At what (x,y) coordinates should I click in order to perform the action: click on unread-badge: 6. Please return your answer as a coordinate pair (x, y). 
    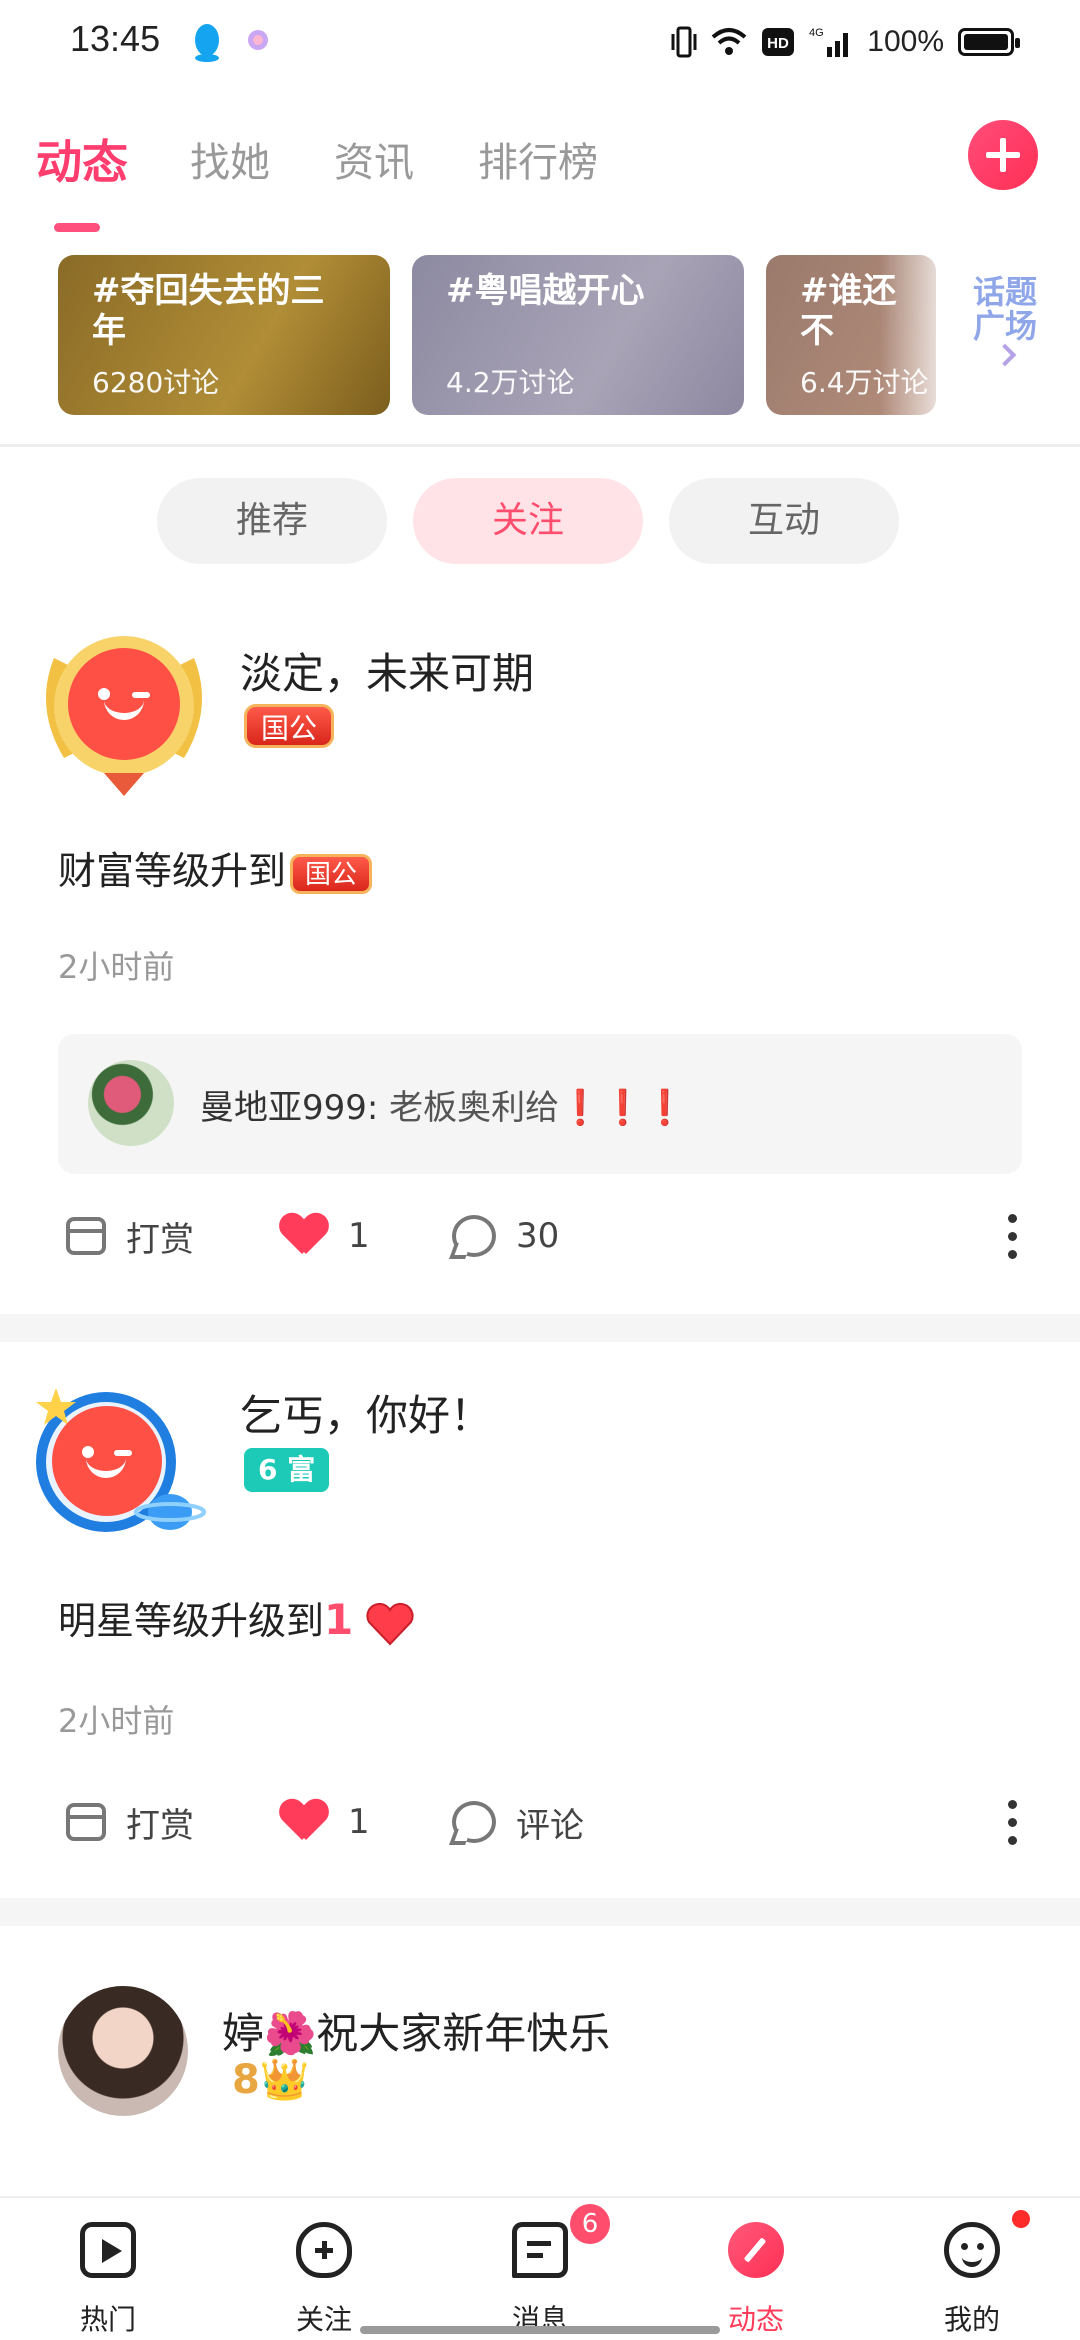
    Looking at the image, I should click on (590, 2224).